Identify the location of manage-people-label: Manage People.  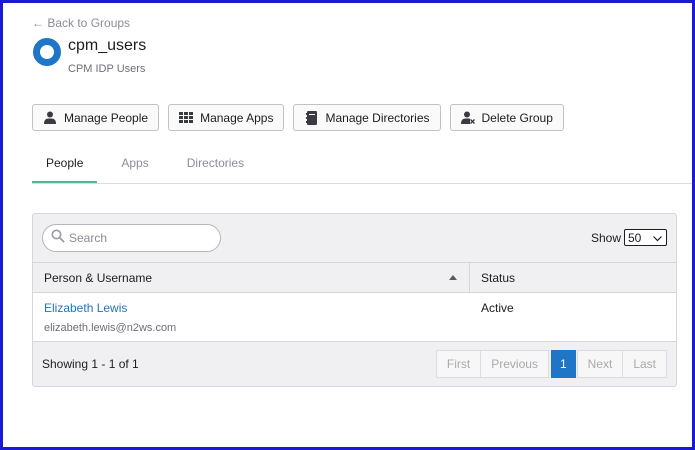
(106, 117).